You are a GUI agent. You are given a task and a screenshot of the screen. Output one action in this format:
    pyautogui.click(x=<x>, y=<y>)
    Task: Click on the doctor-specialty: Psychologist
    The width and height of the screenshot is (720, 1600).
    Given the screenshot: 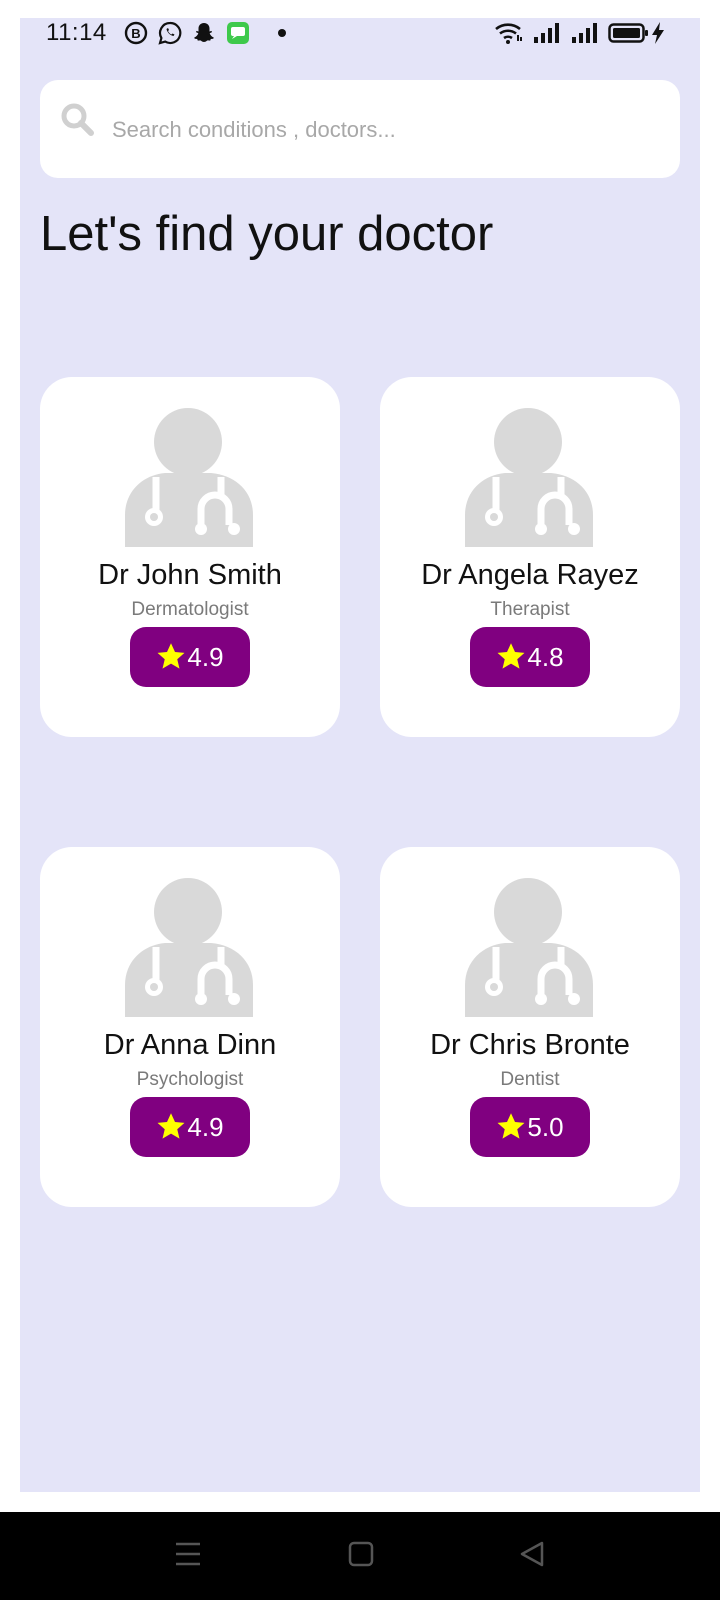 What is the action you would take?
    pyautogui.click(x=190, y=1079)
    